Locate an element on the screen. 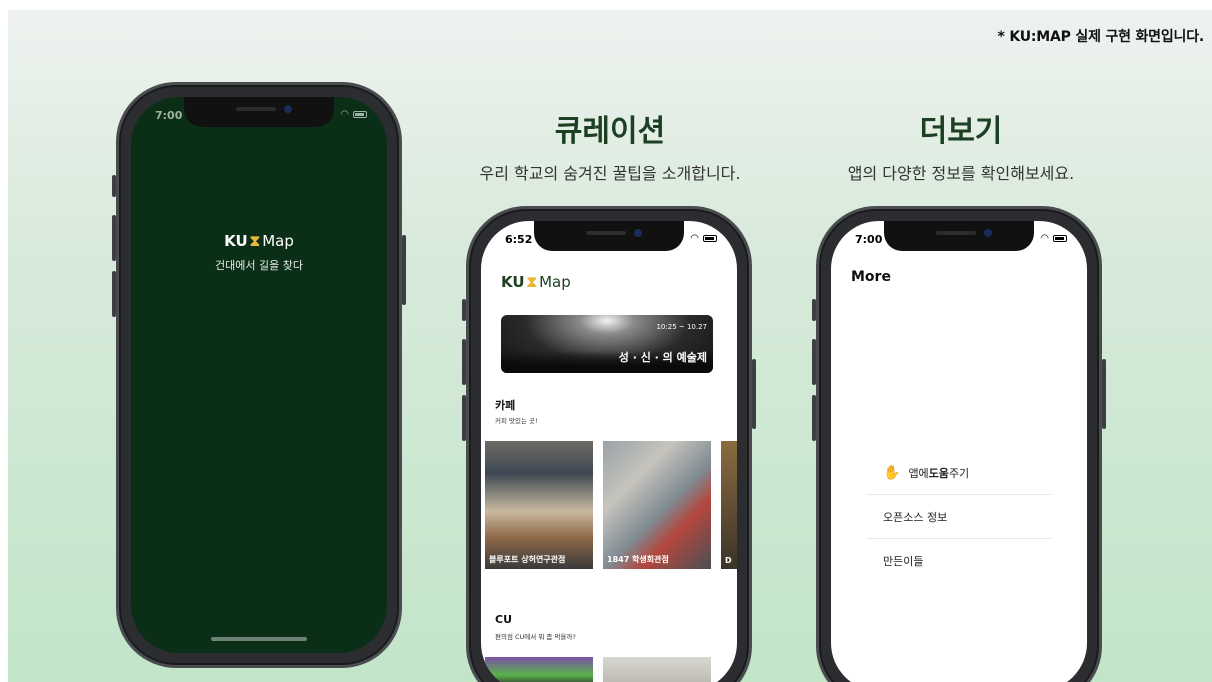 The height and width of the screenshot is (682, 1212). status-time: 6:52 is located at coordinates (519, 239).